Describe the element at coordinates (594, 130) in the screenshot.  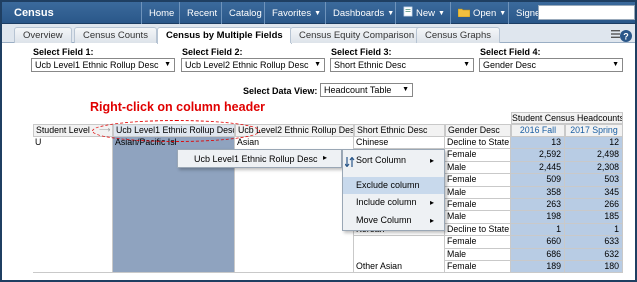
I see `column-header-6: 2017 Spring` at that location.